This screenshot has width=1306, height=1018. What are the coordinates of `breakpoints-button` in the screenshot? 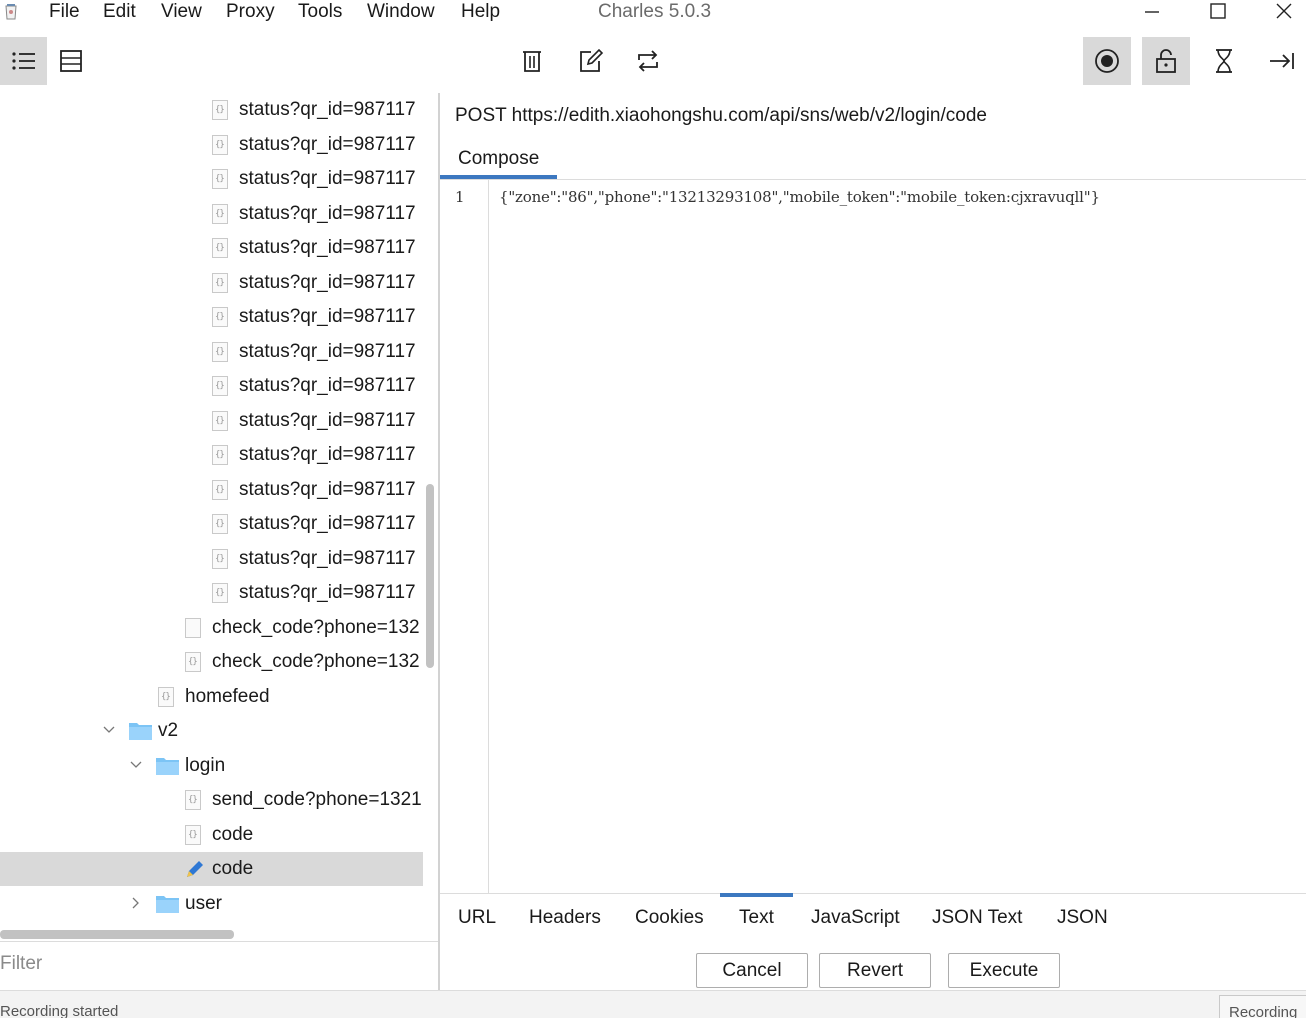 It's located at (1282, 61).